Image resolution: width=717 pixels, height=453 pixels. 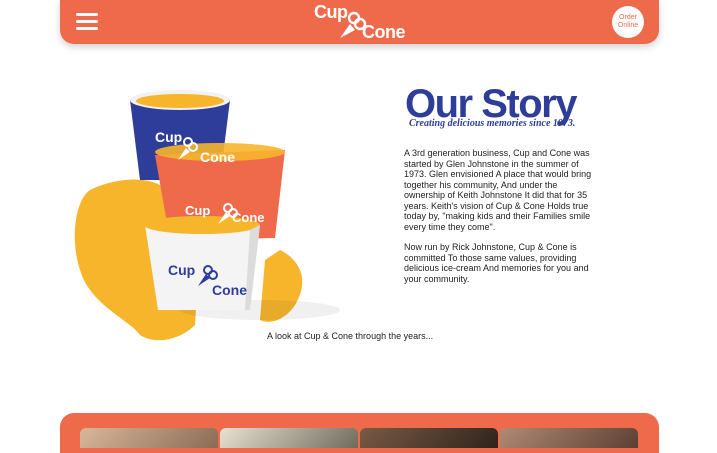 What do you see at coordinates (492, 123) in the screenshot?
I see `story-subtitle: Creating delicious memories since 1973.` at bounding box center [492, 123].